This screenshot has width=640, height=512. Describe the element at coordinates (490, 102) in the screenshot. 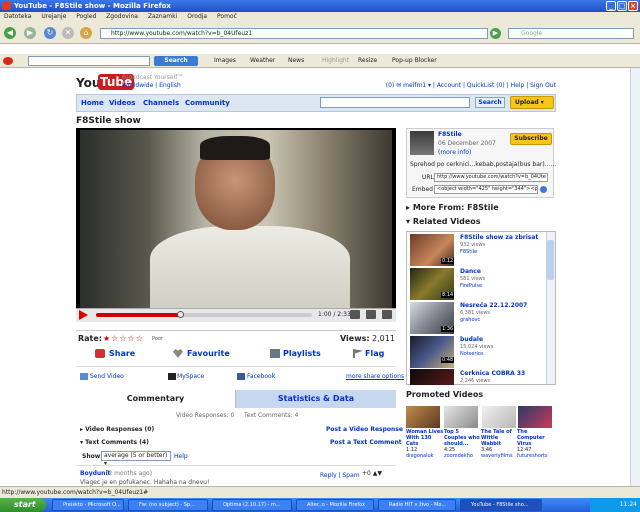

I see `search-button: Search` at that location.